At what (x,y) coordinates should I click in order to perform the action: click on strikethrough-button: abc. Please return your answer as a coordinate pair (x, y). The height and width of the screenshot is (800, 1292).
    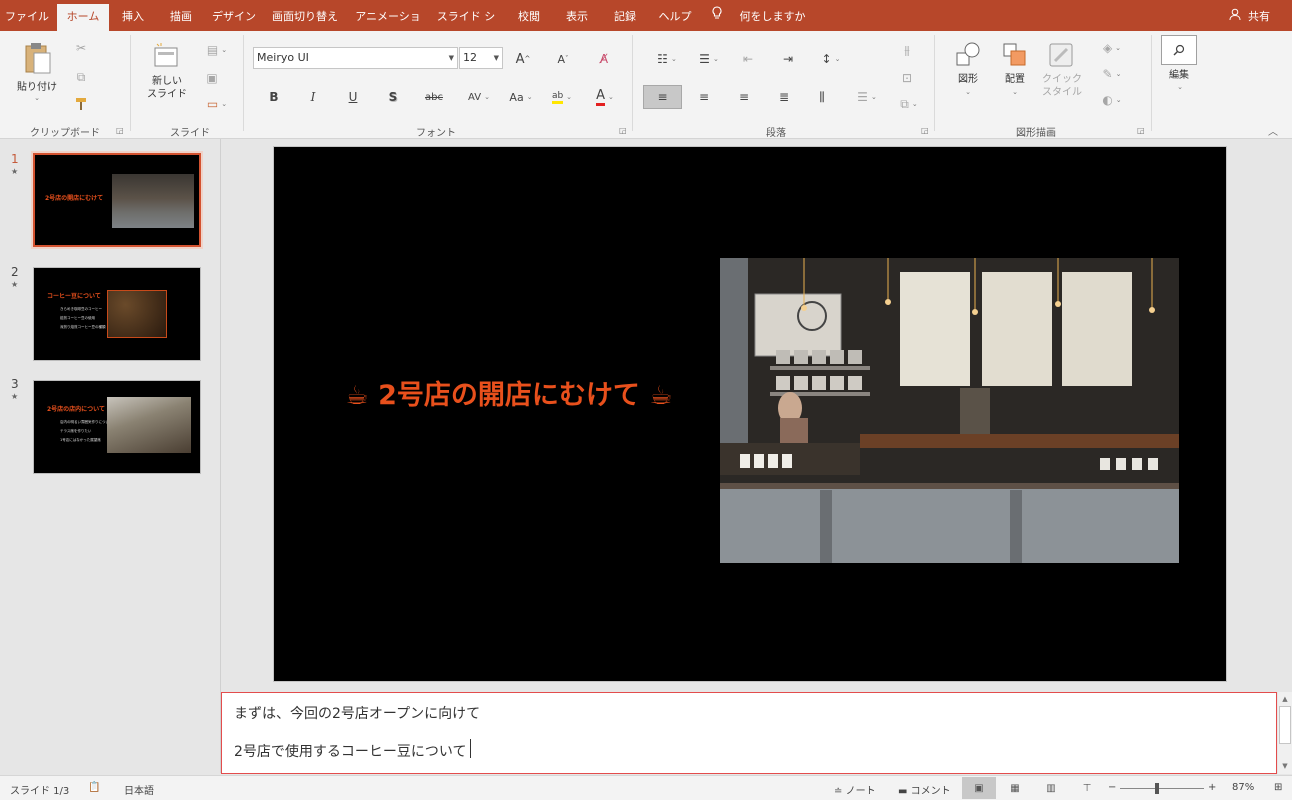
    Looking at the image, I should click on (434, 97).